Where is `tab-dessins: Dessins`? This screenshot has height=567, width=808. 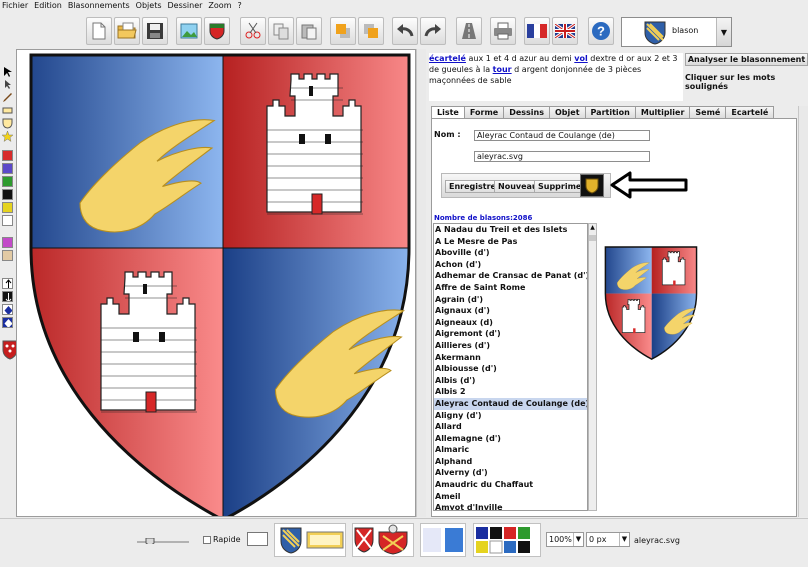
tab-dessins: Dessins is located at coordinates (526, 112).